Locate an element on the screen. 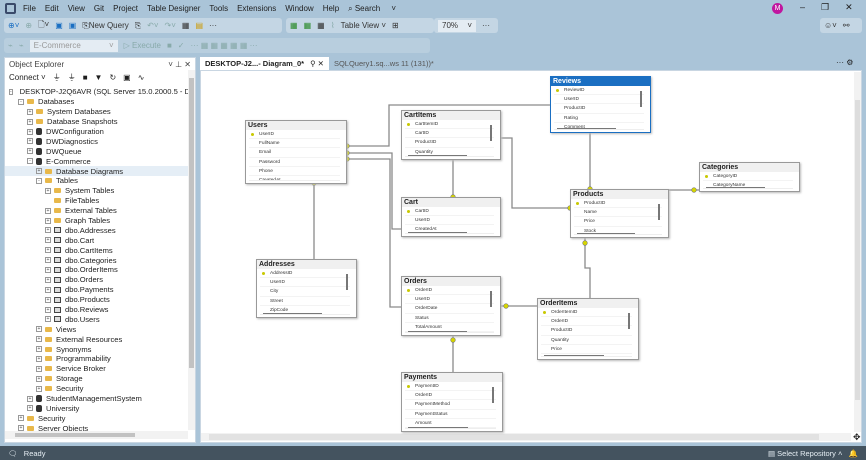 The height and width of the screenshot is (460, 866). tree-node: + Database Diagrams is located at coordinates (97, 171).